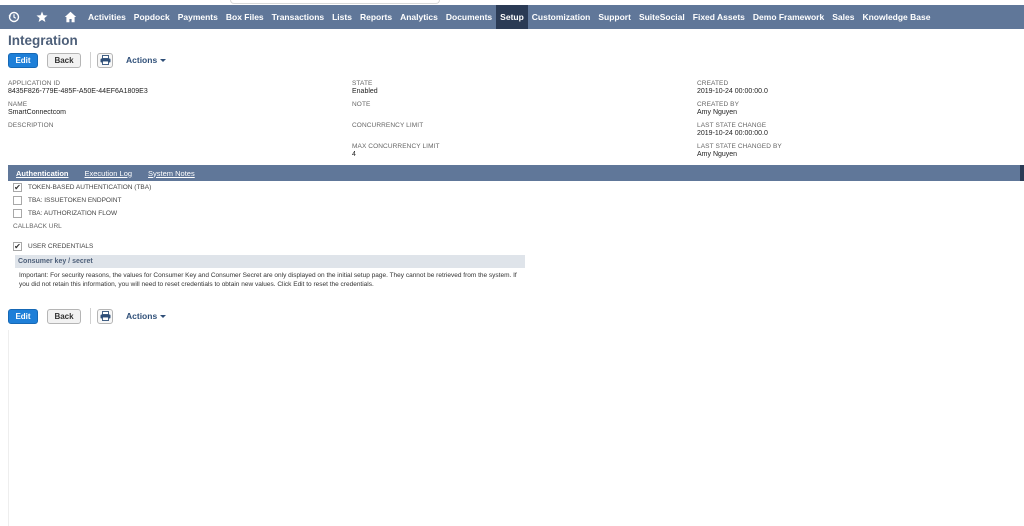 This screenshot has width=1024, height=526. What do you see at coordinates (18, 104) in the screenshot?
I see `name-label: NAME` at bounding box center [18, 104].